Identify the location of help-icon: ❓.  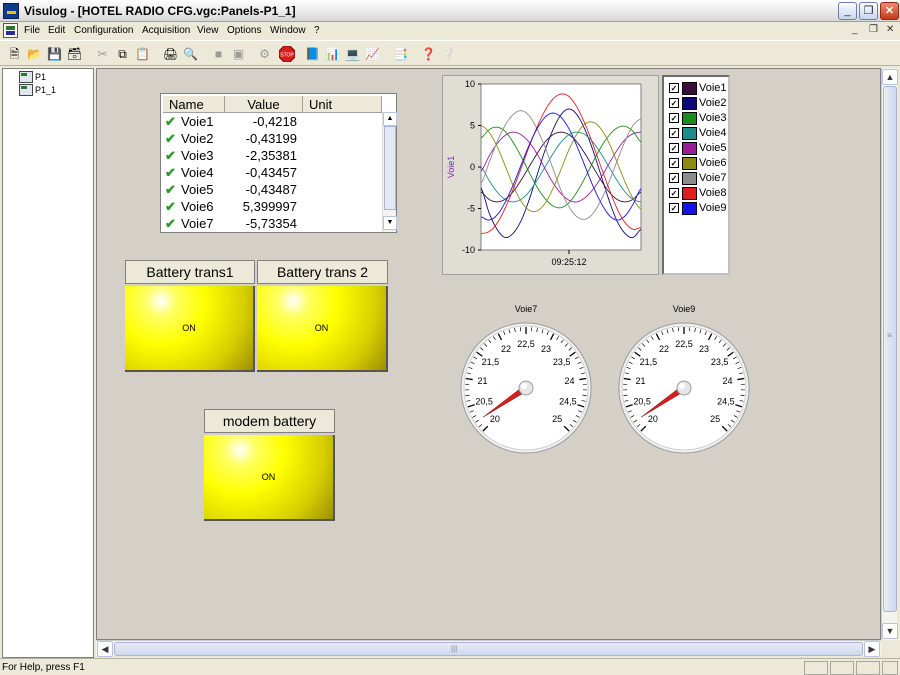
(428, 53).